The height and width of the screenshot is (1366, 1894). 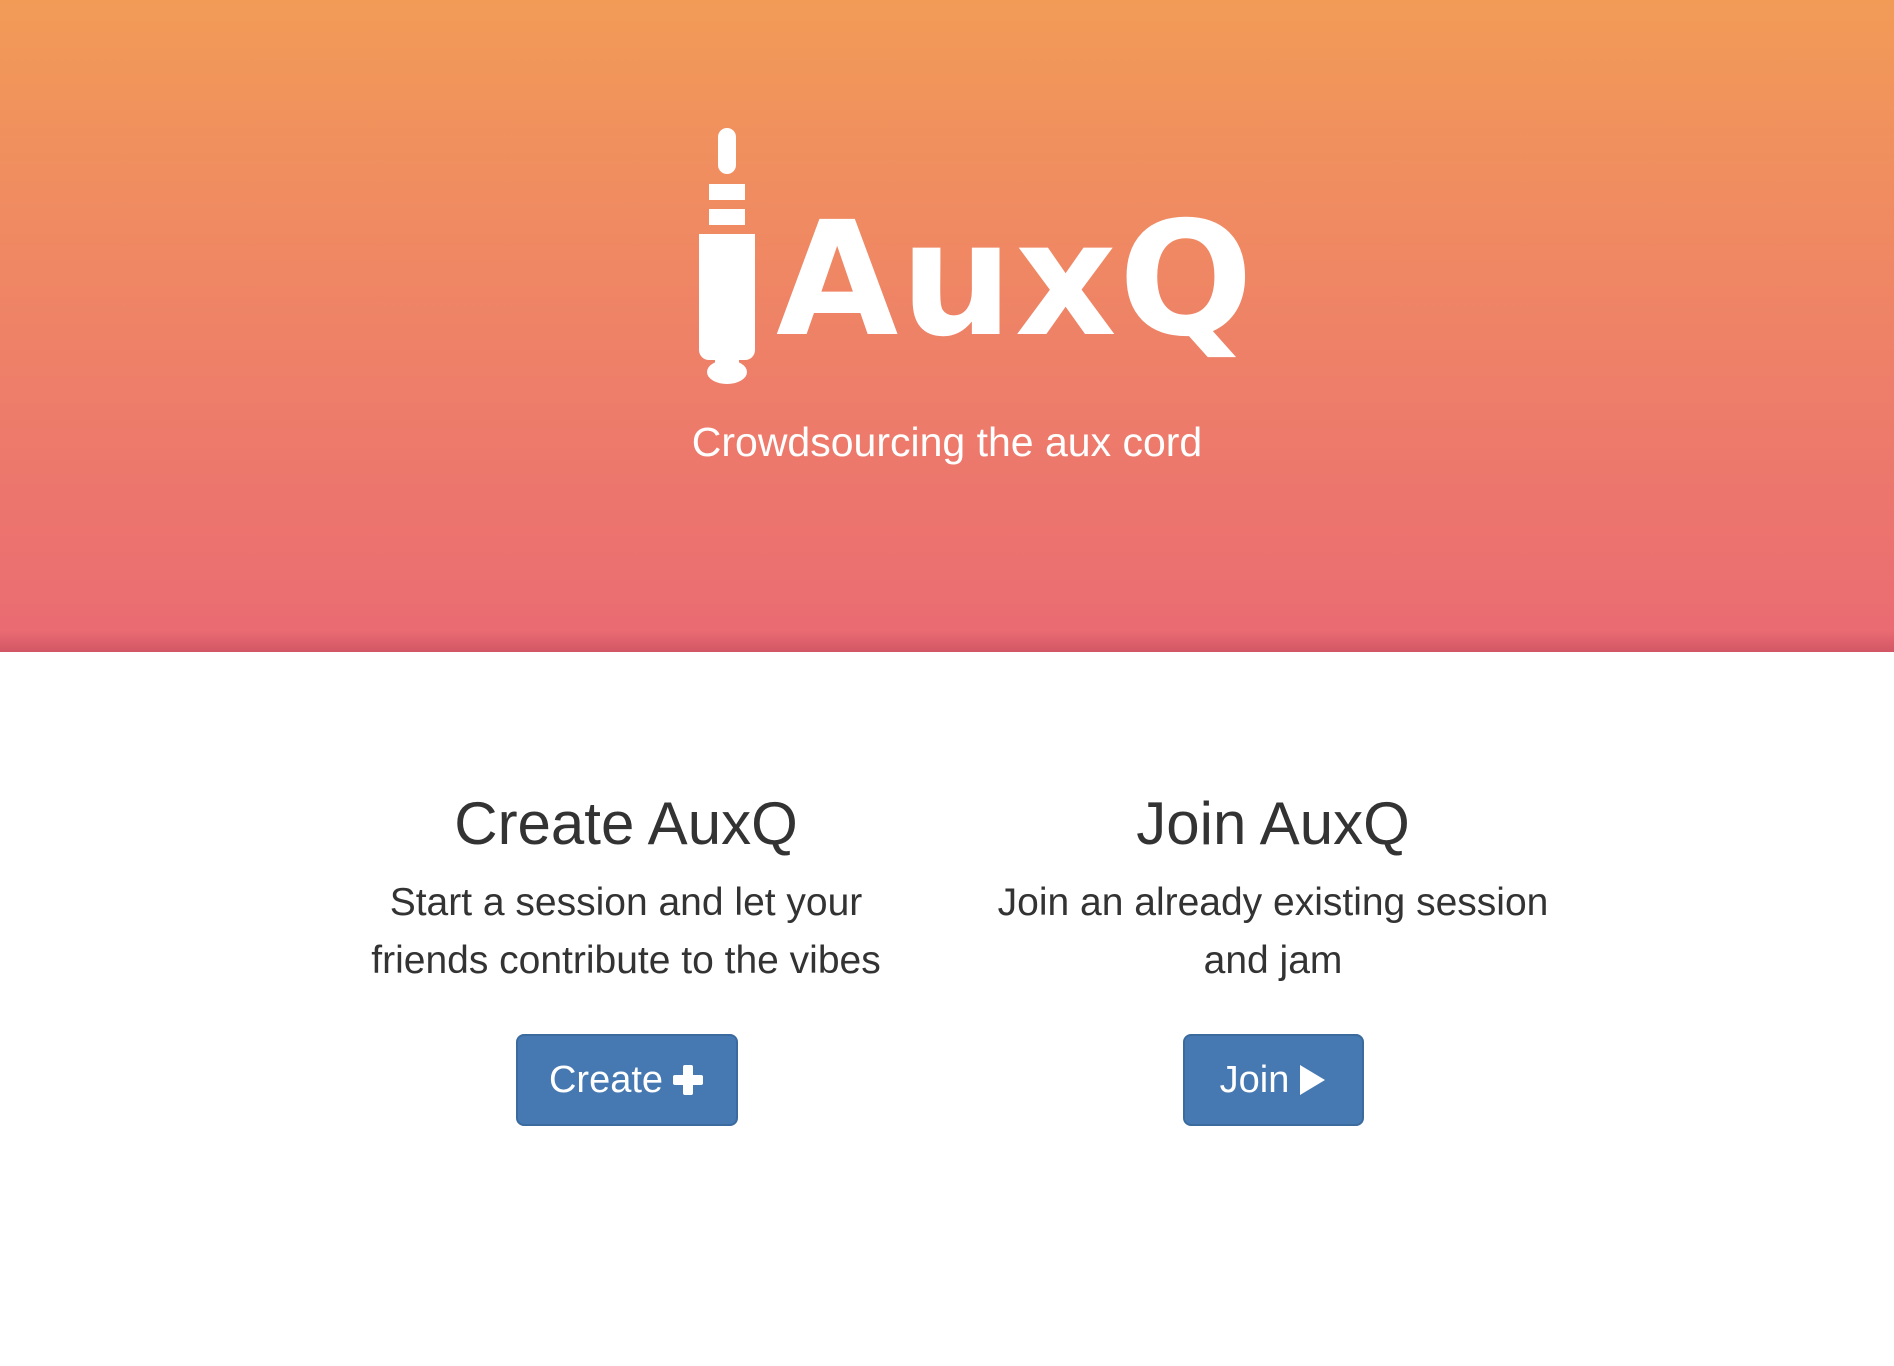 I want to click on logo-wordmark: AuxQ, so click(x=1015, y=280).